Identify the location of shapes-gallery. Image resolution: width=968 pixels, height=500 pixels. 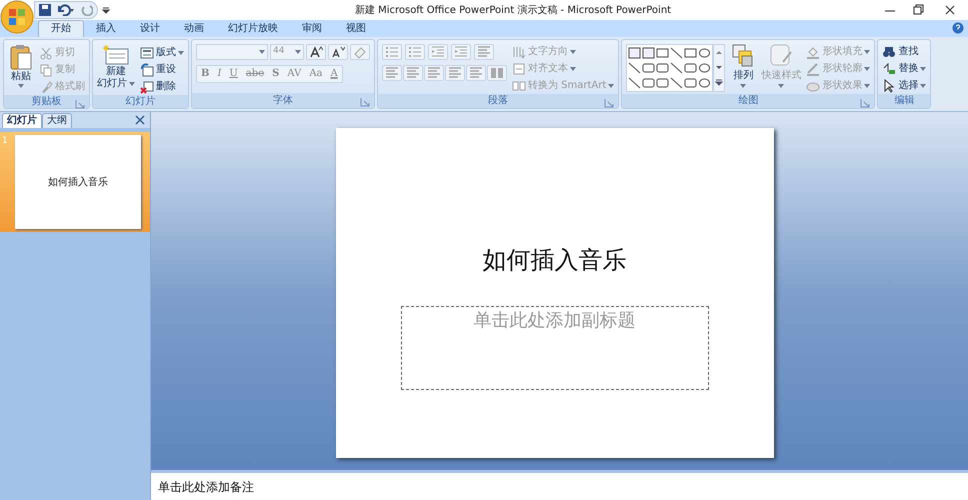
(670, 68).